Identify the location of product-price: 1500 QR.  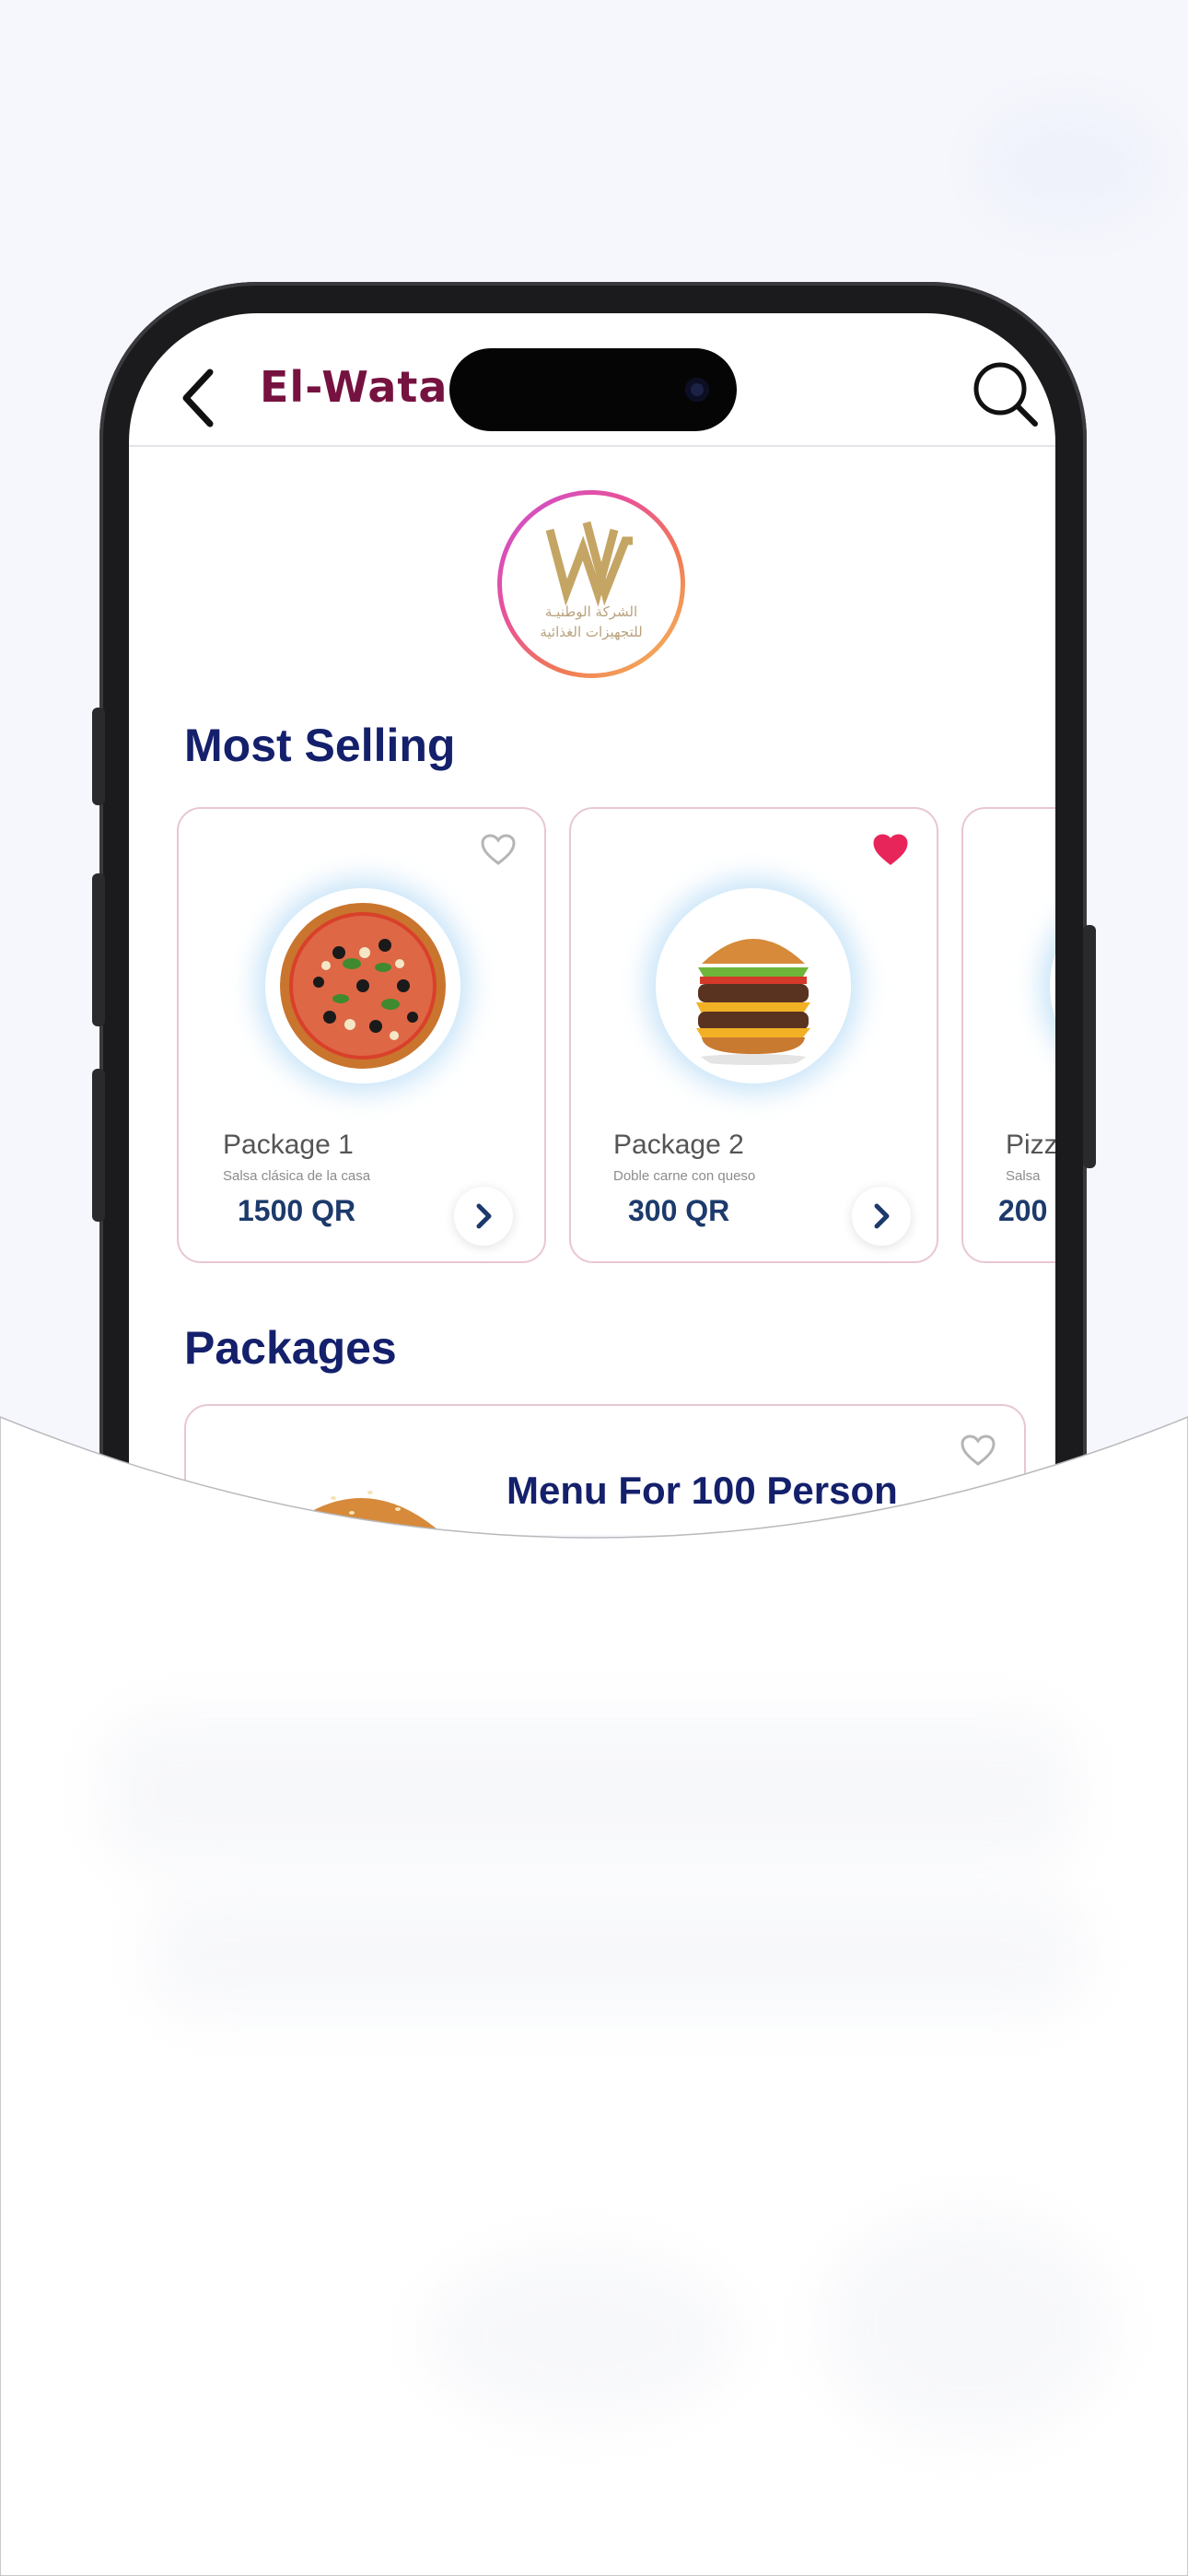
(297, 1210).